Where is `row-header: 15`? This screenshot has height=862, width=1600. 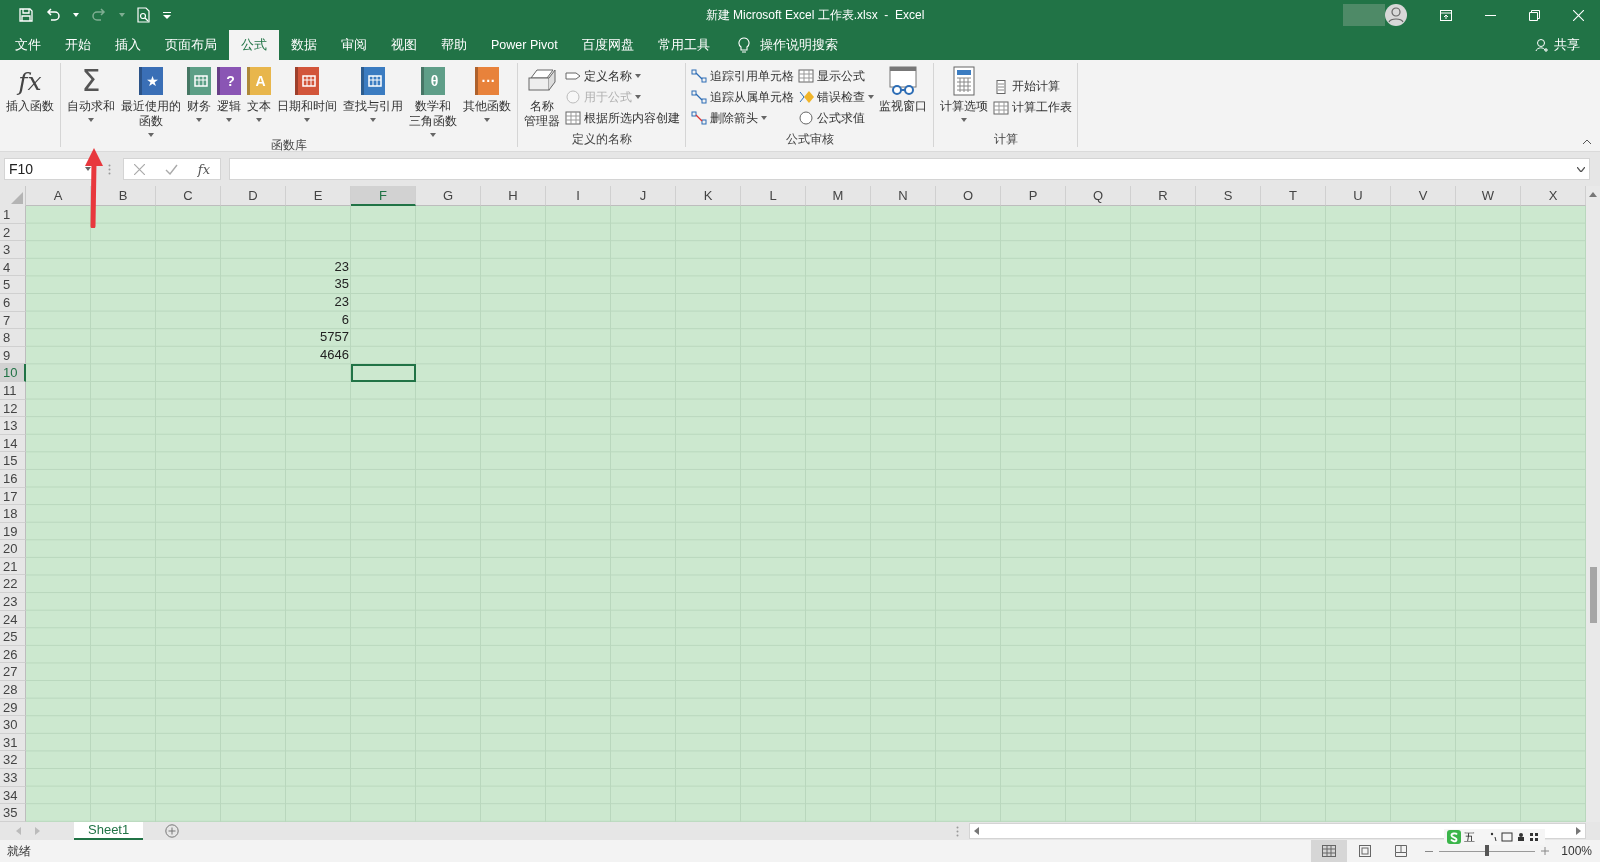
row-header: 15 is located at coordinates (13, 461).